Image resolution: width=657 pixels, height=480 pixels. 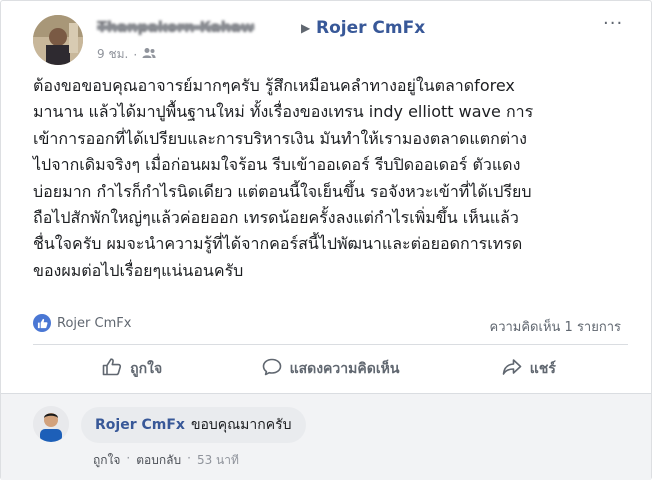 I want to click on comment-bubble: Rojer CmFx ขอบคุณมากครับ, so click(x=193, y=425).